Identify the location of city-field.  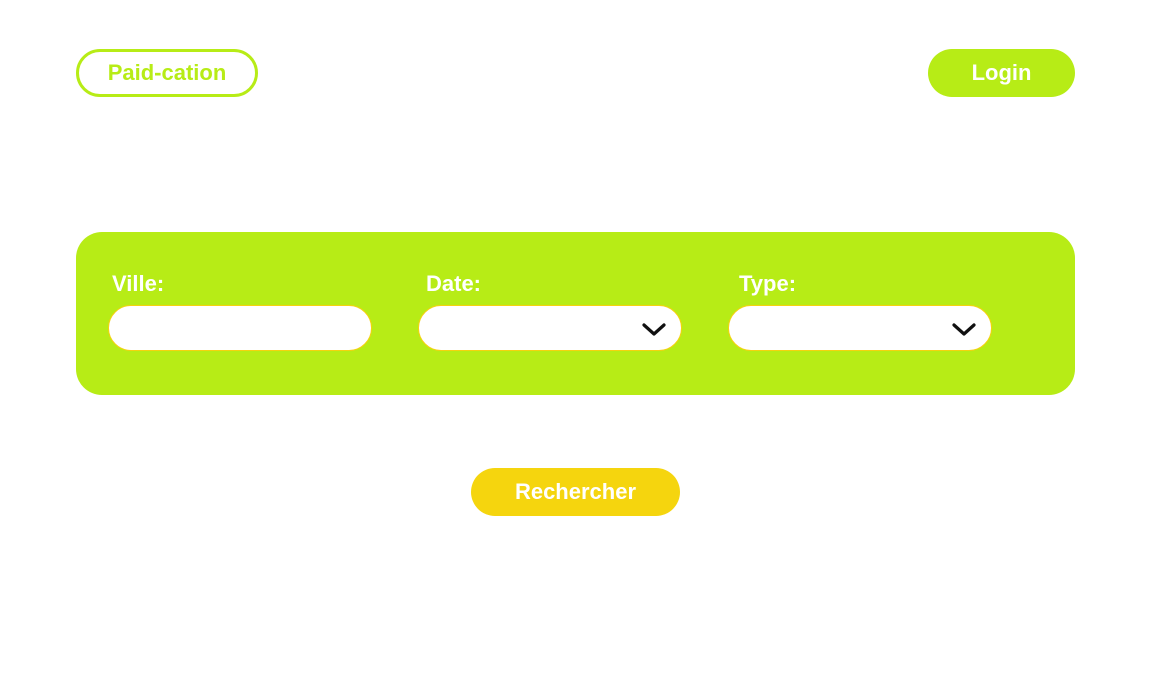
(240, 328).